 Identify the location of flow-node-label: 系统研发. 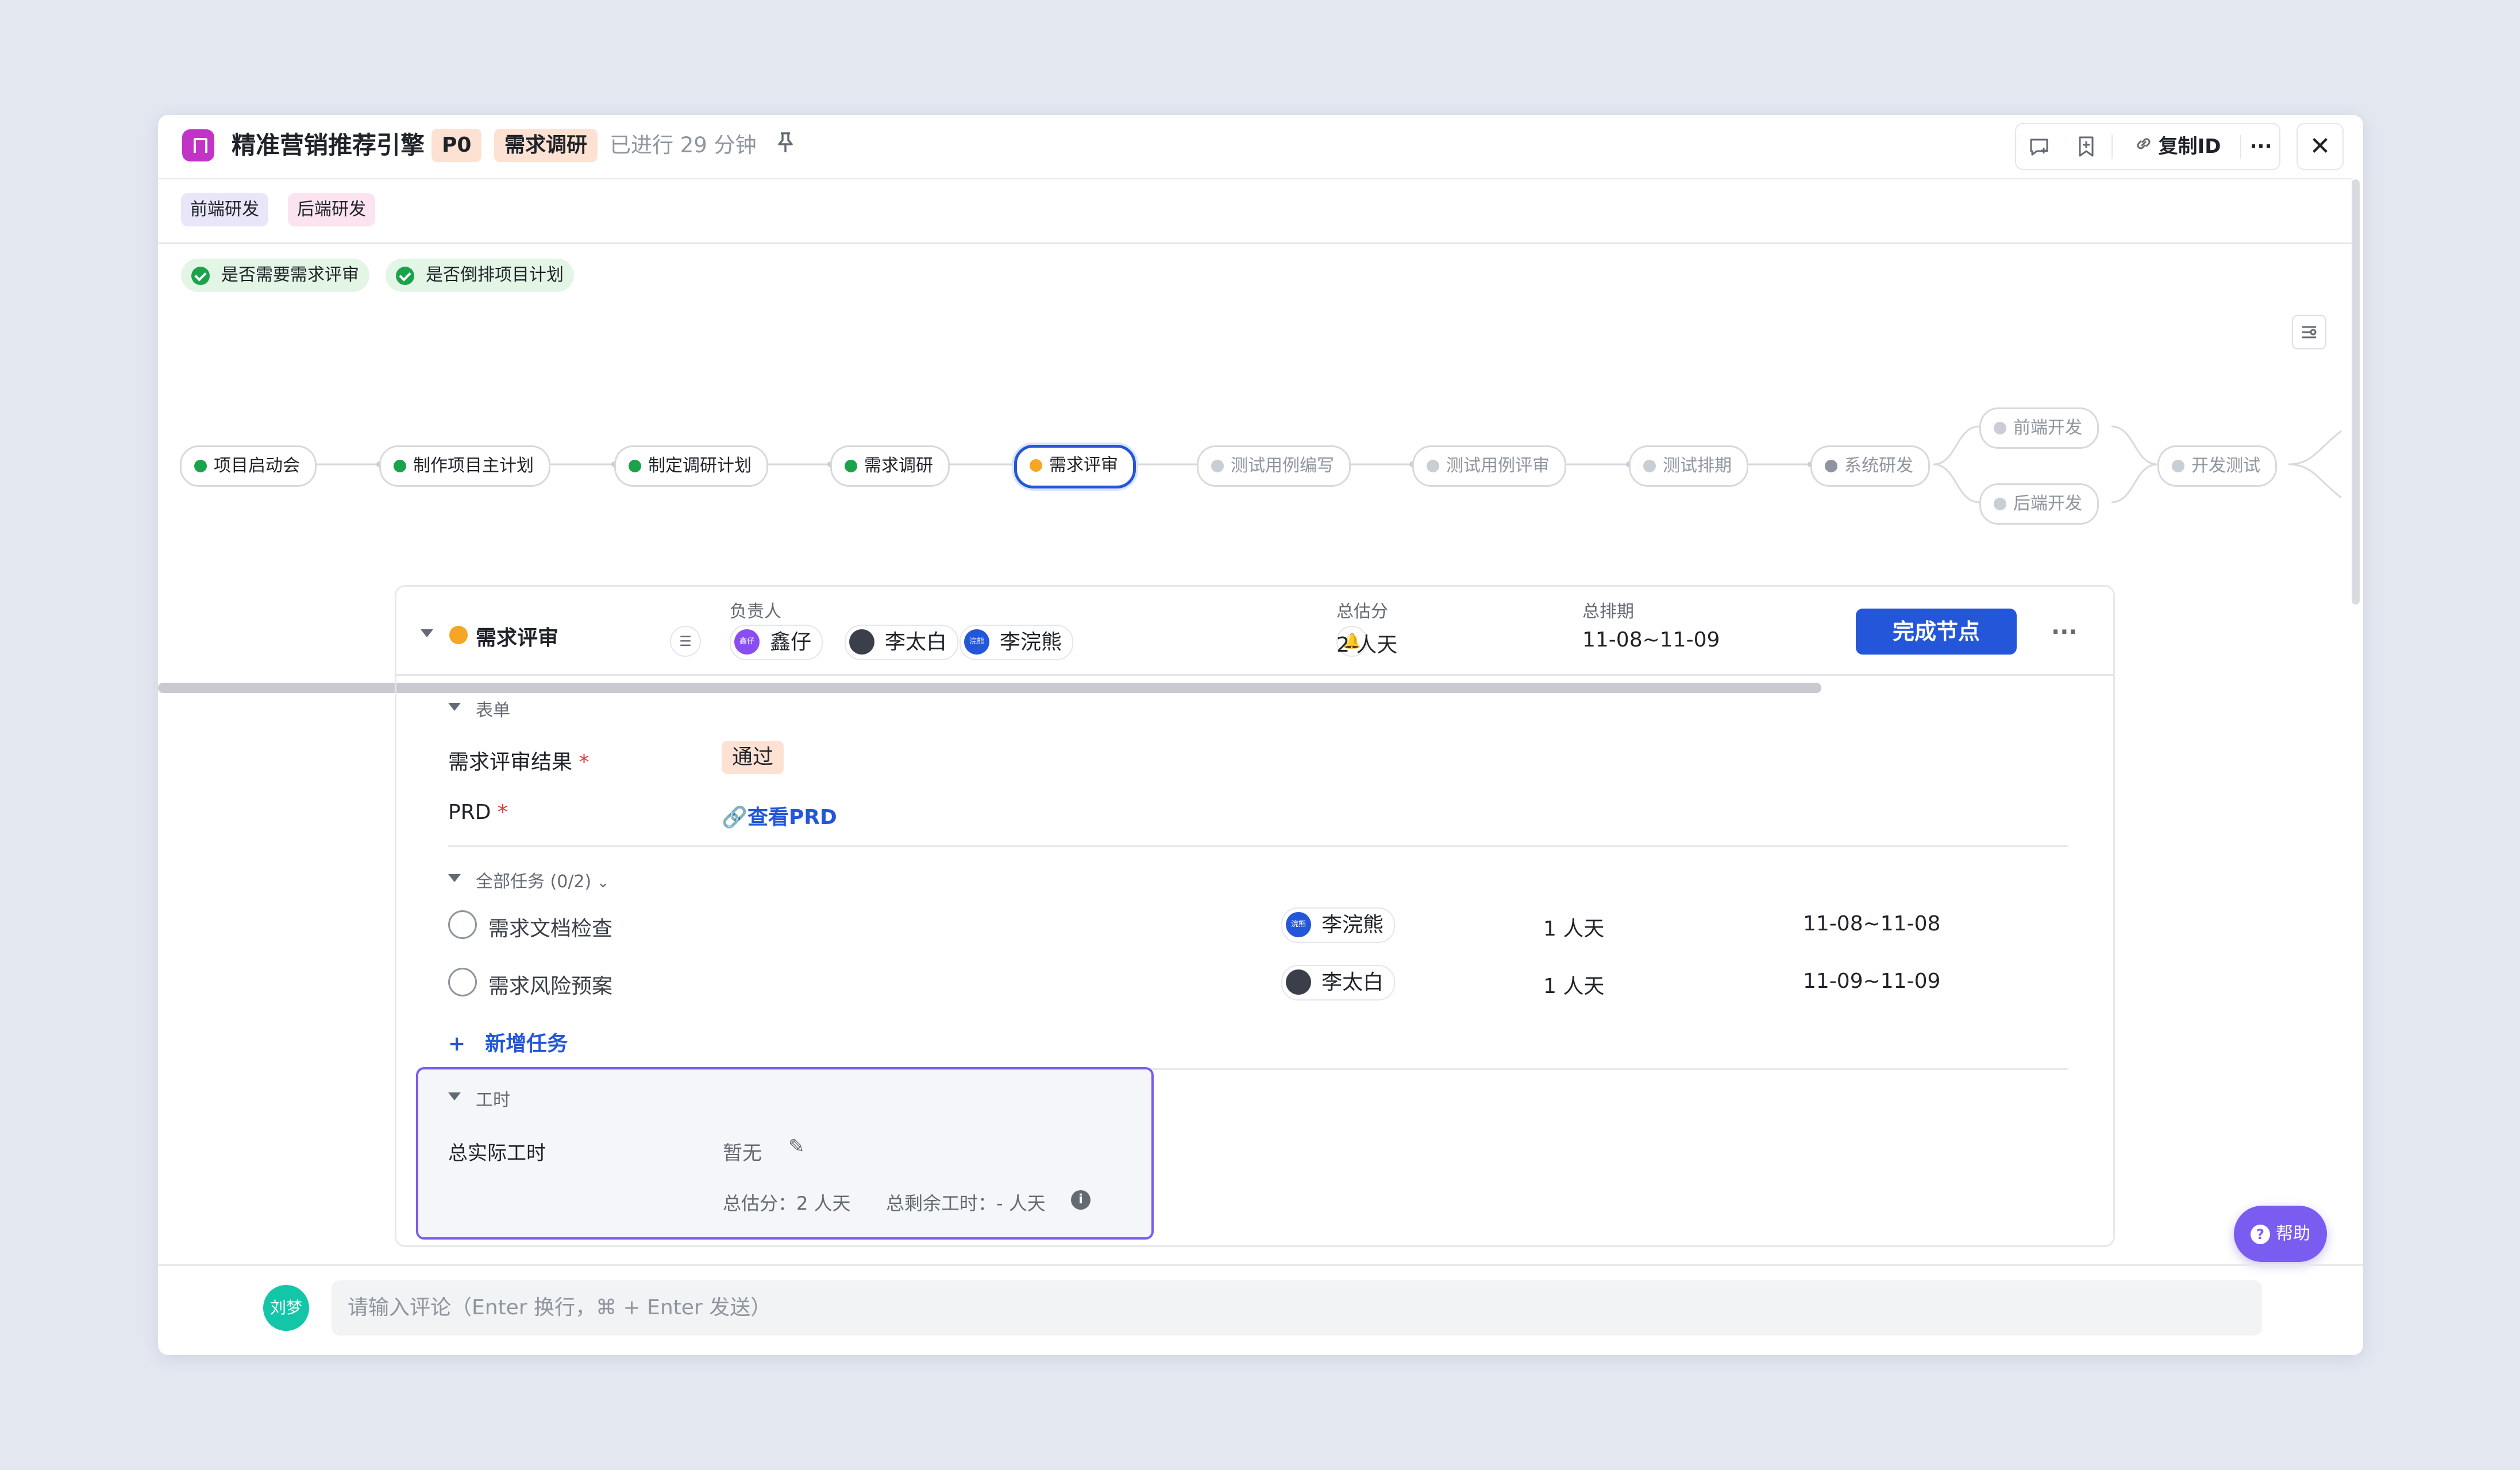
(1879, 466).